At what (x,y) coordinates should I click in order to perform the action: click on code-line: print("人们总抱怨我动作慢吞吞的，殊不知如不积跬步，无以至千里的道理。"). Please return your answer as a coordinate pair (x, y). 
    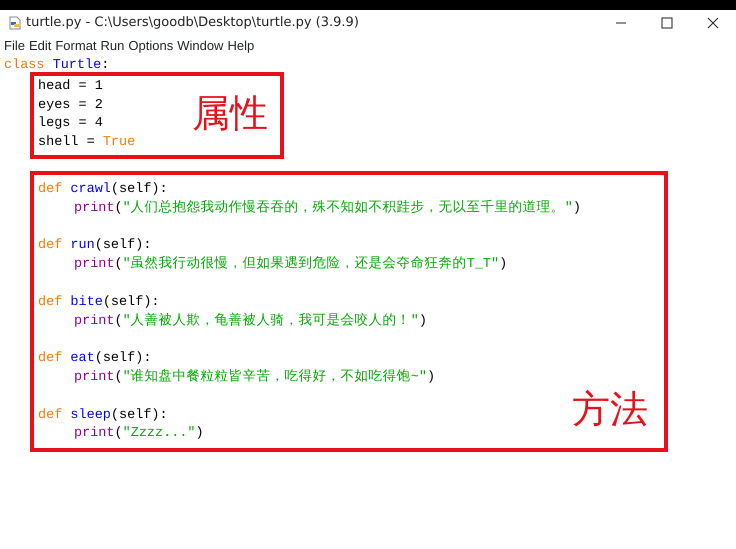
    Looking at the image, I should click on (327, 209).